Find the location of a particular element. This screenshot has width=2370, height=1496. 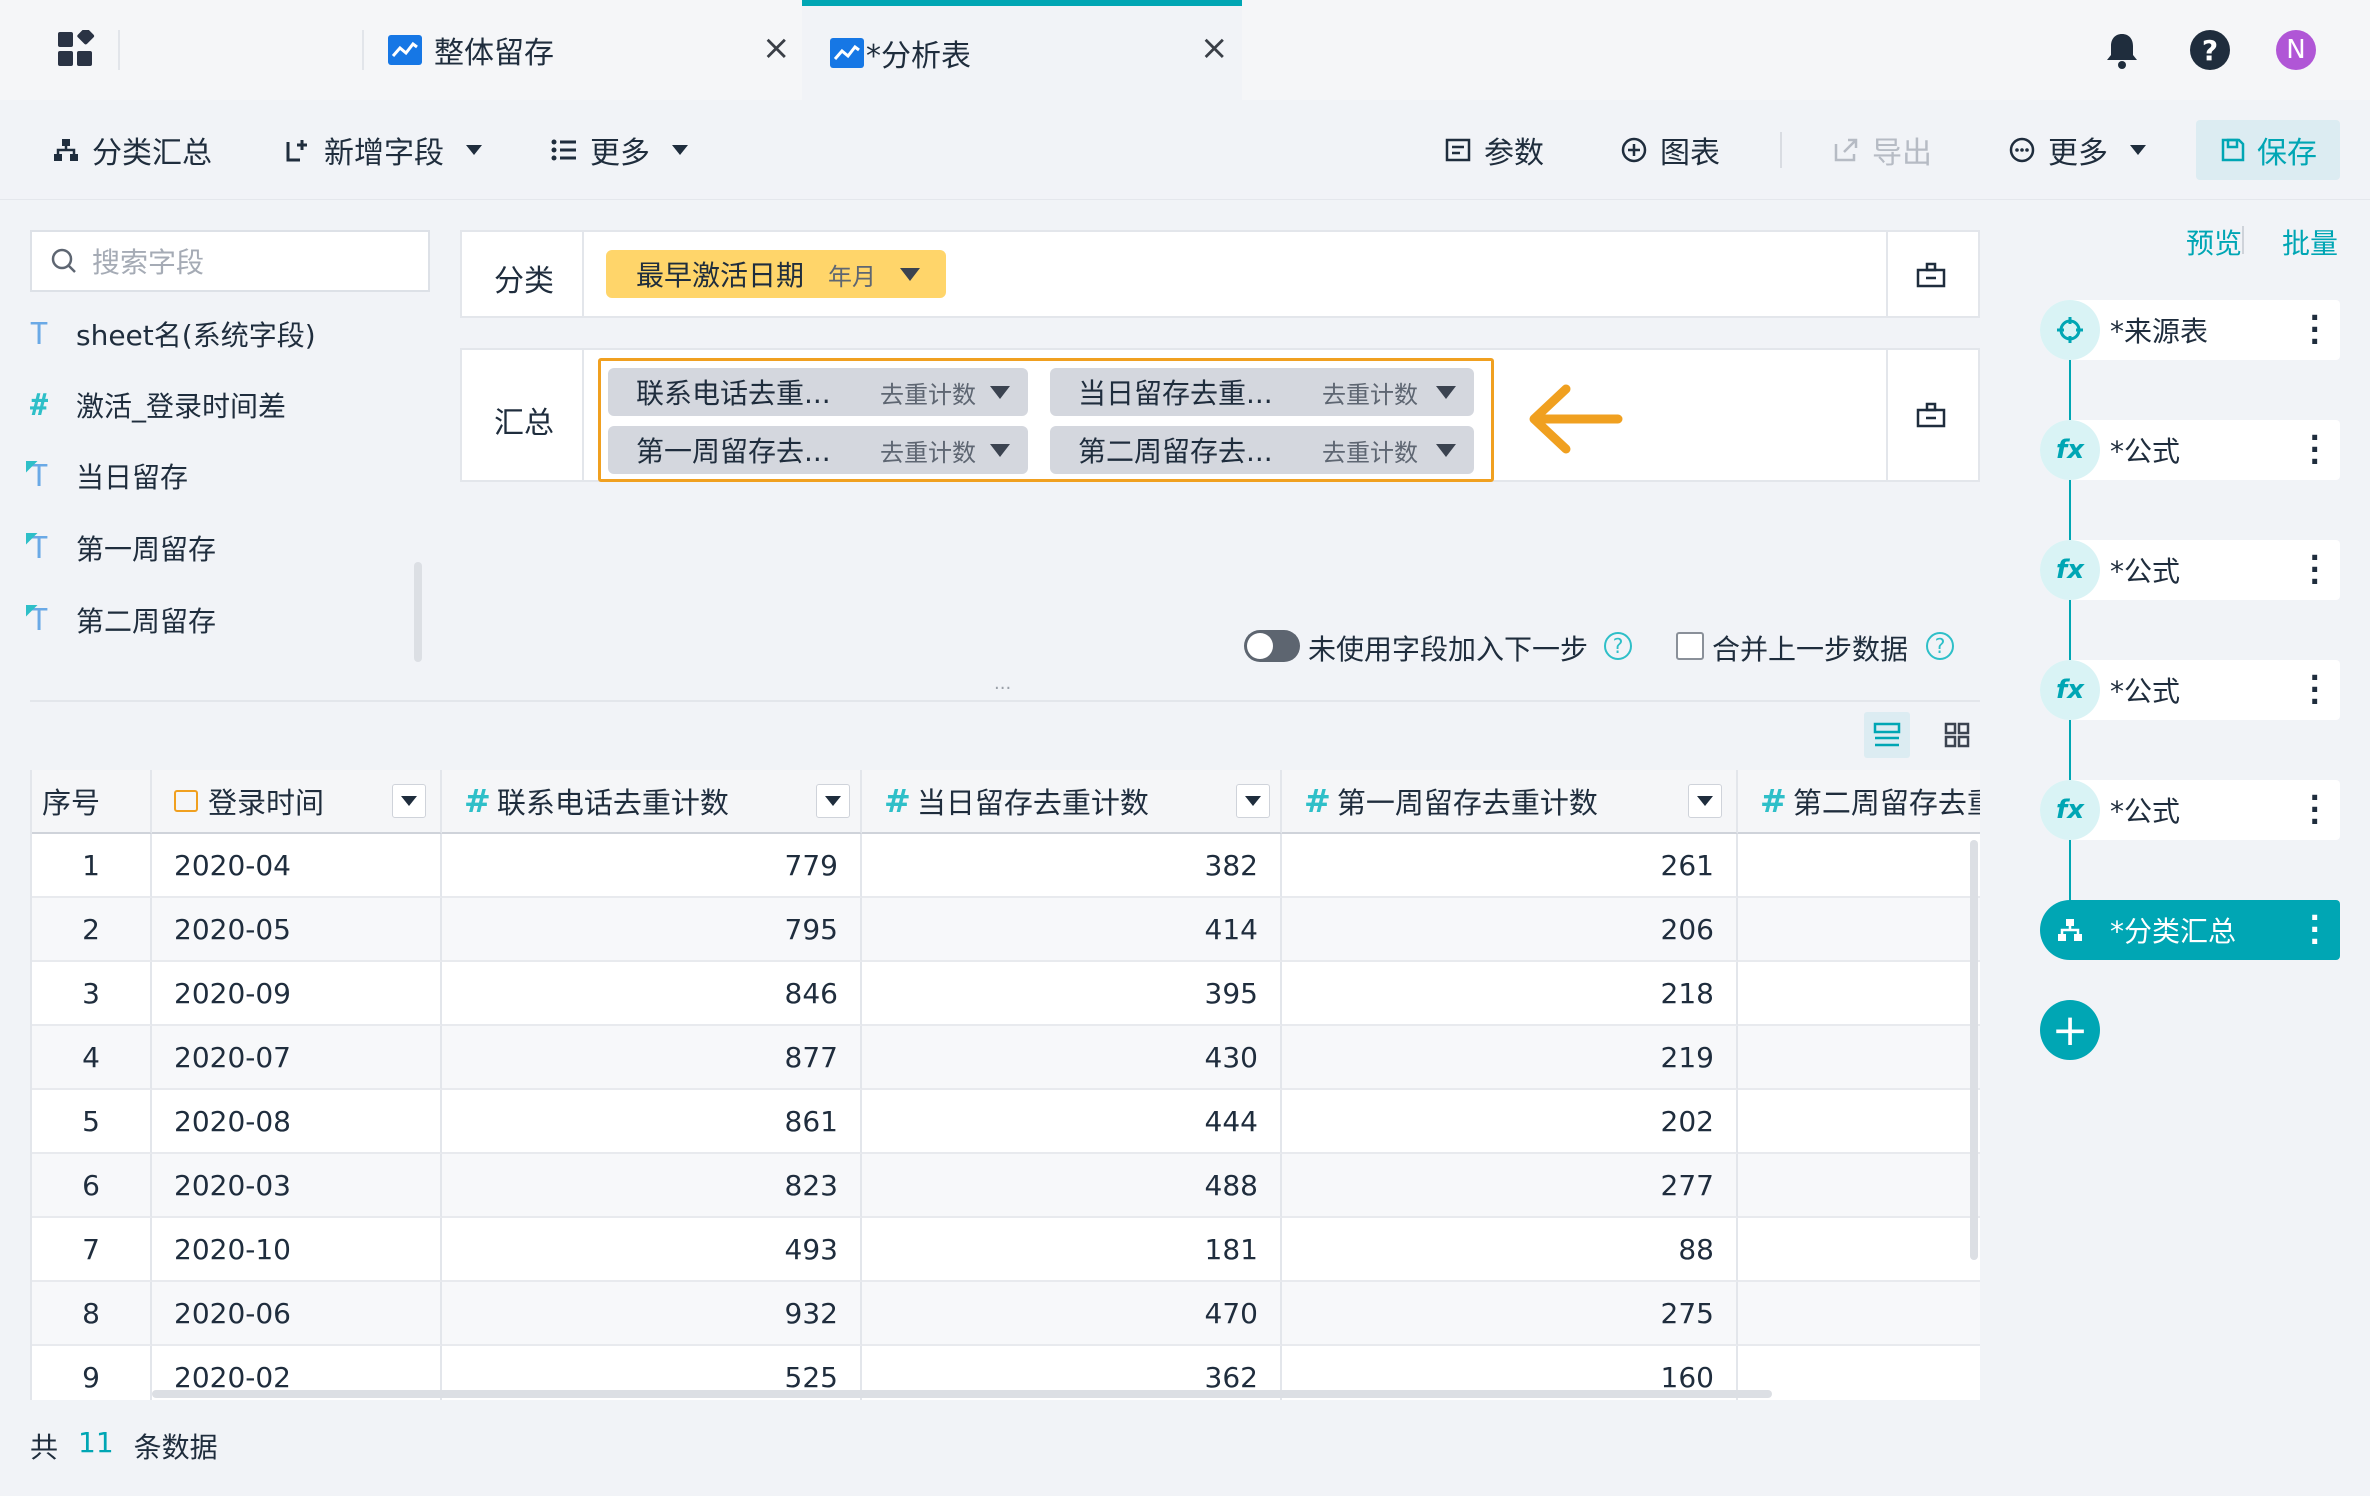

number-type-icon: # is located at coordinates (897, 801).